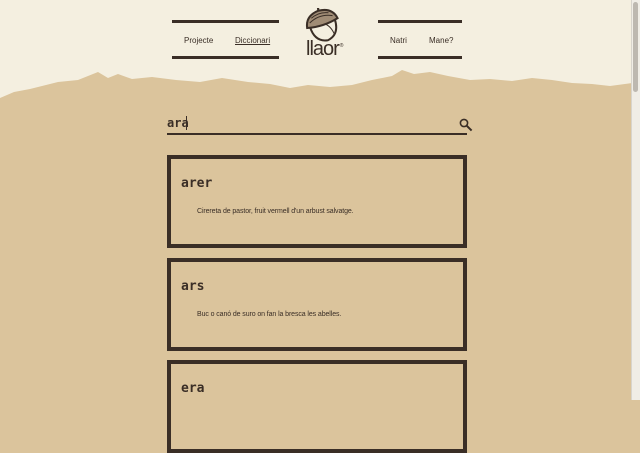 This screenshot has width=640, height=453. What do you see at coordinates (197, 183) in the screenshot?
I see `result-word: arer` at bounding box center [197, 183].